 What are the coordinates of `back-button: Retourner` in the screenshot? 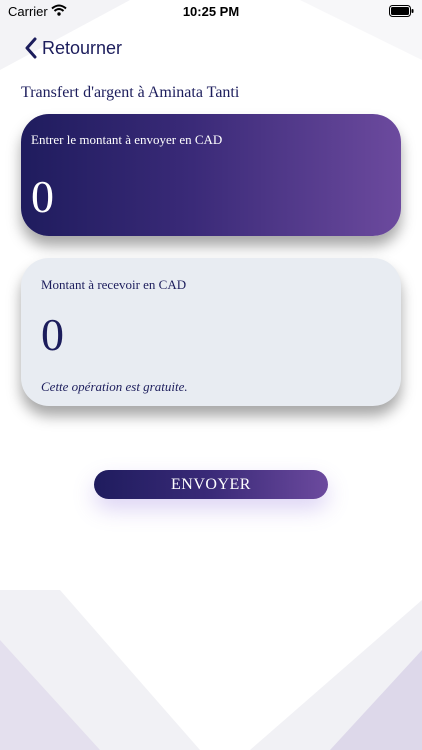 It's located at (73, 48).